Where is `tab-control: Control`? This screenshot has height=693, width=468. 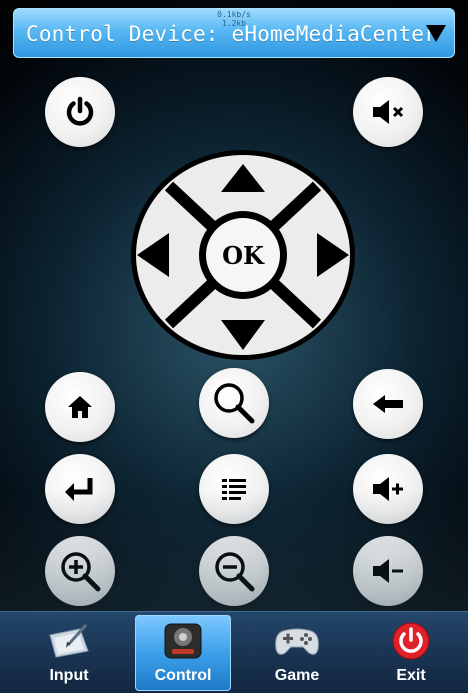
tab-control: Control is located at coordinates (183, 653).